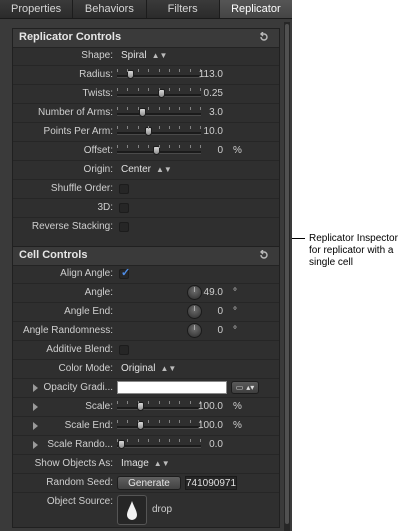 The height and width of the screenshot is (531, 405). I want to click on random-seed-label: Random Seed:, so click(79, 482).